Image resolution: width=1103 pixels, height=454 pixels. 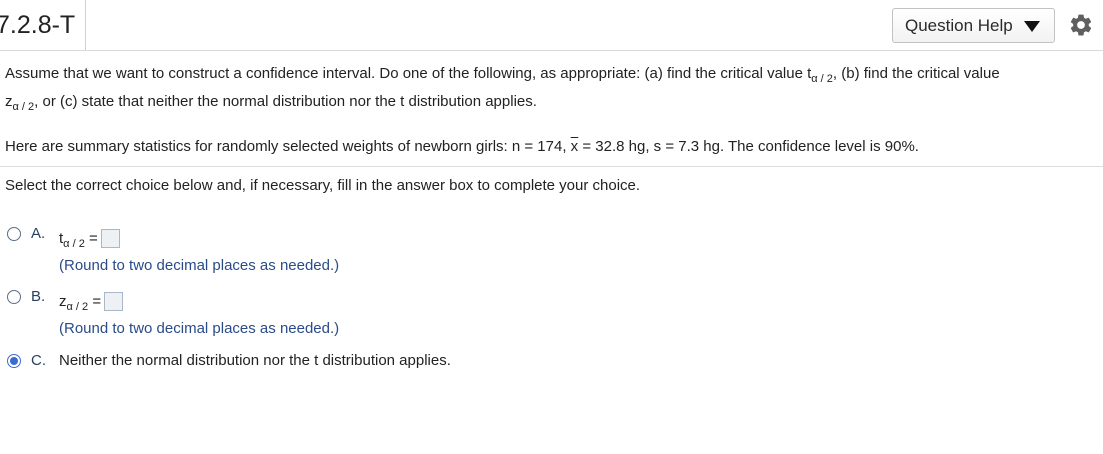 I want to click on choice-a-answer-box, so click(x=110, y=238).